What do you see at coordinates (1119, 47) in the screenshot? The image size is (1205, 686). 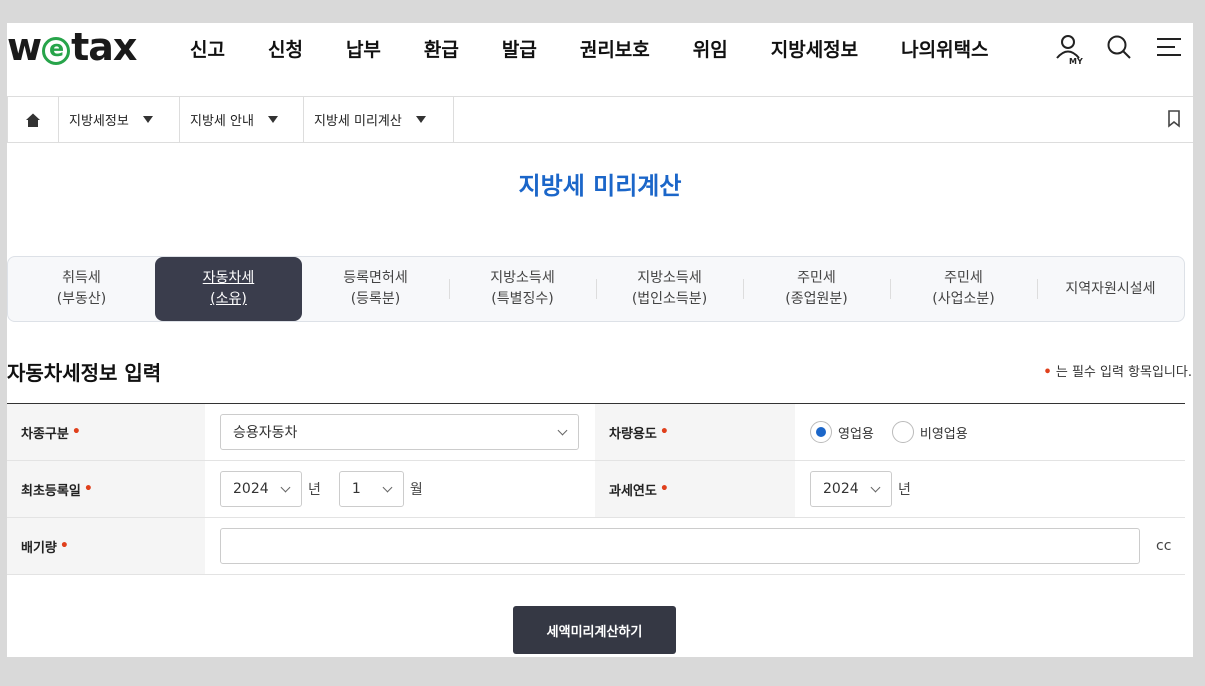 I see `search-icon` at bounding box center [1119, 47].